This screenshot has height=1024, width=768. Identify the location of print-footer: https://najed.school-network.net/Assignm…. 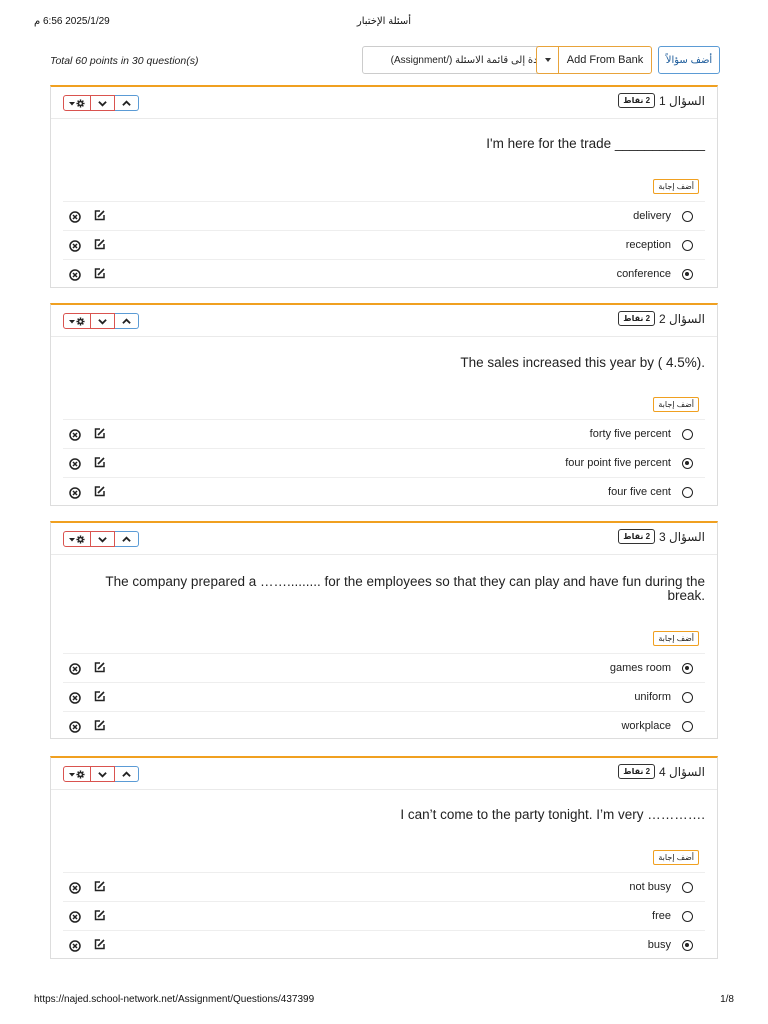
(384, 1001).